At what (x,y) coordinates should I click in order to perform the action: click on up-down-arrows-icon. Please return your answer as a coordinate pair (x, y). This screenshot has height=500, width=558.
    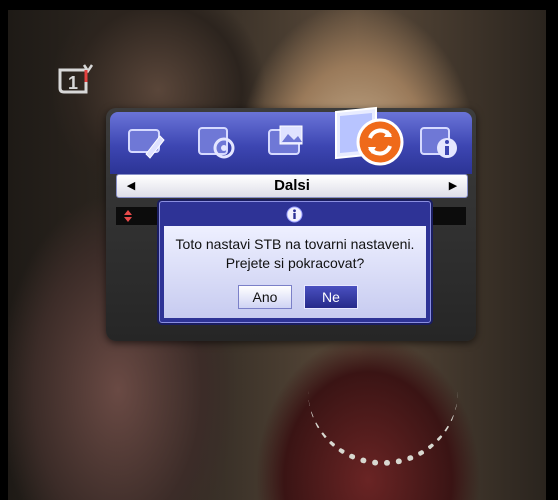
    Looking at the image, I should click on (128, 216).